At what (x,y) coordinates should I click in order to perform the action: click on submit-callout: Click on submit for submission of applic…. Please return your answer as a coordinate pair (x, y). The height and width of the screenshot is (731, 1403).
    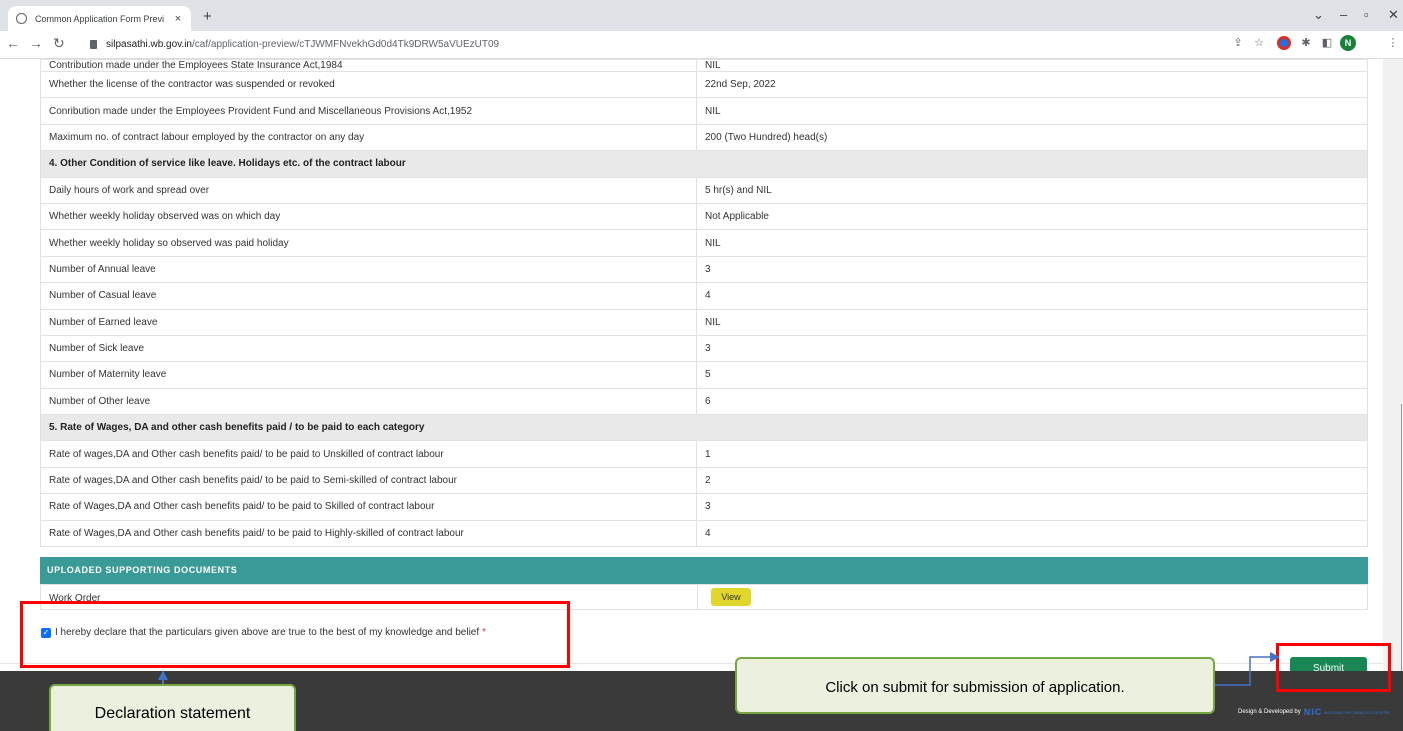
    Looking at the image, I should click on (975, 685).